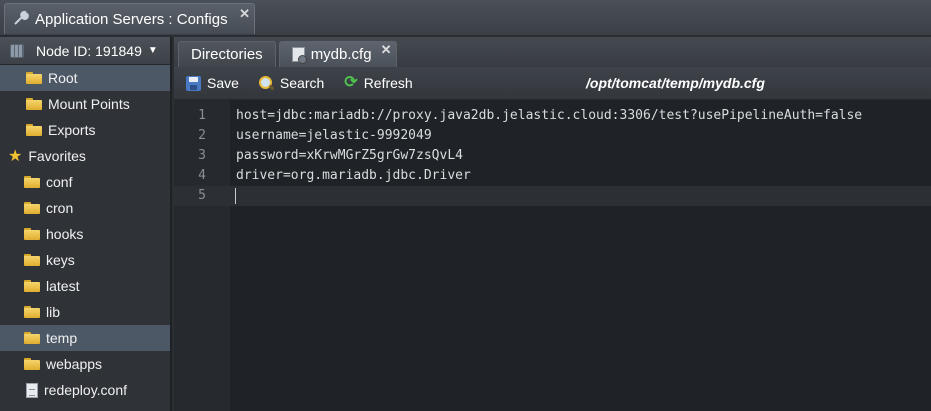 Image resolution: width=931 pixels, height=411 pixels. What do you see at coordinates (72, 130) in the screenshot?
I see `tree-item-label: Exports` at bounding box center [72, 130].